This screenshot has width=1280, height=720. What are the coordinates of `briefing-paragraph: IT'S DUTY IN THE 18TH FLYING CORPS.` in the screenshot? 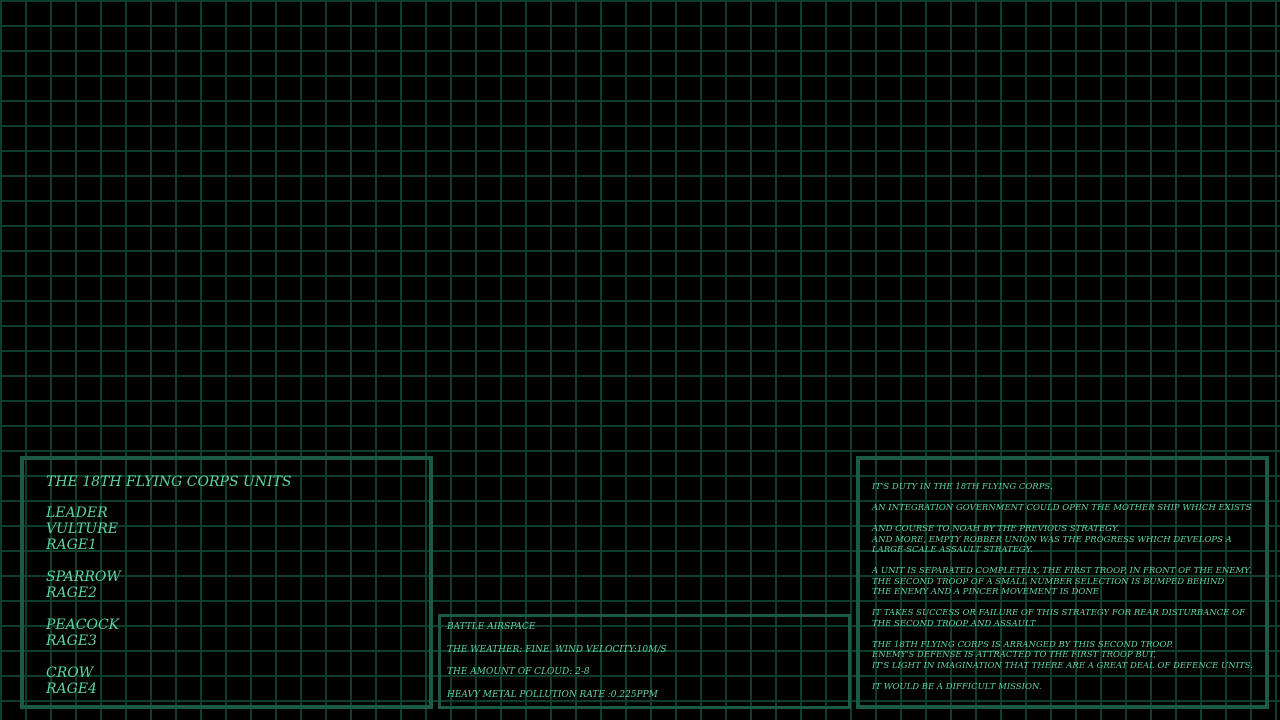 It's located at (1065, 487).